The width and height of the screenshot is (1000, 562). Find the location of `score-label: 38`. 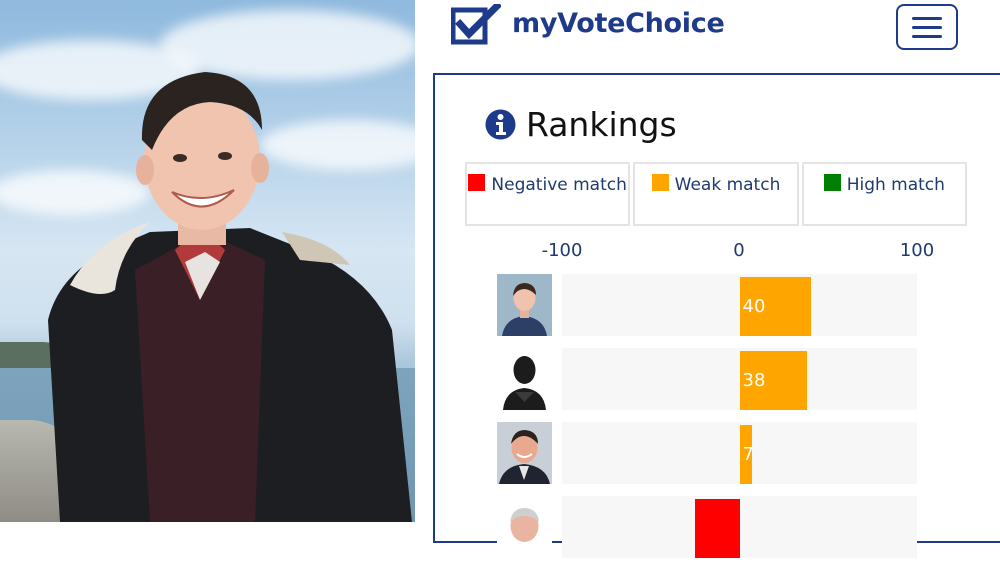

score-label: 38 is located at coordinates (754, 380).